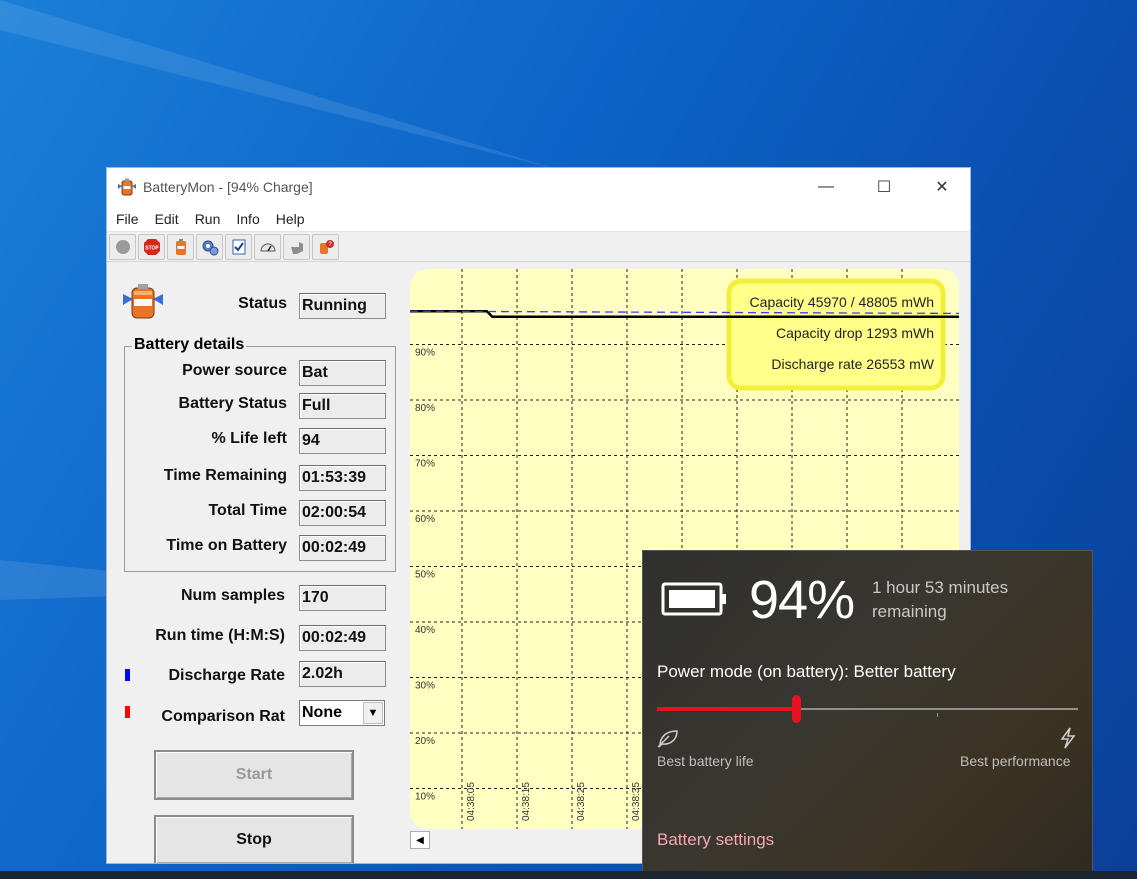  I want to click on x-tick-label: 04:38:15, so click(526, 801).